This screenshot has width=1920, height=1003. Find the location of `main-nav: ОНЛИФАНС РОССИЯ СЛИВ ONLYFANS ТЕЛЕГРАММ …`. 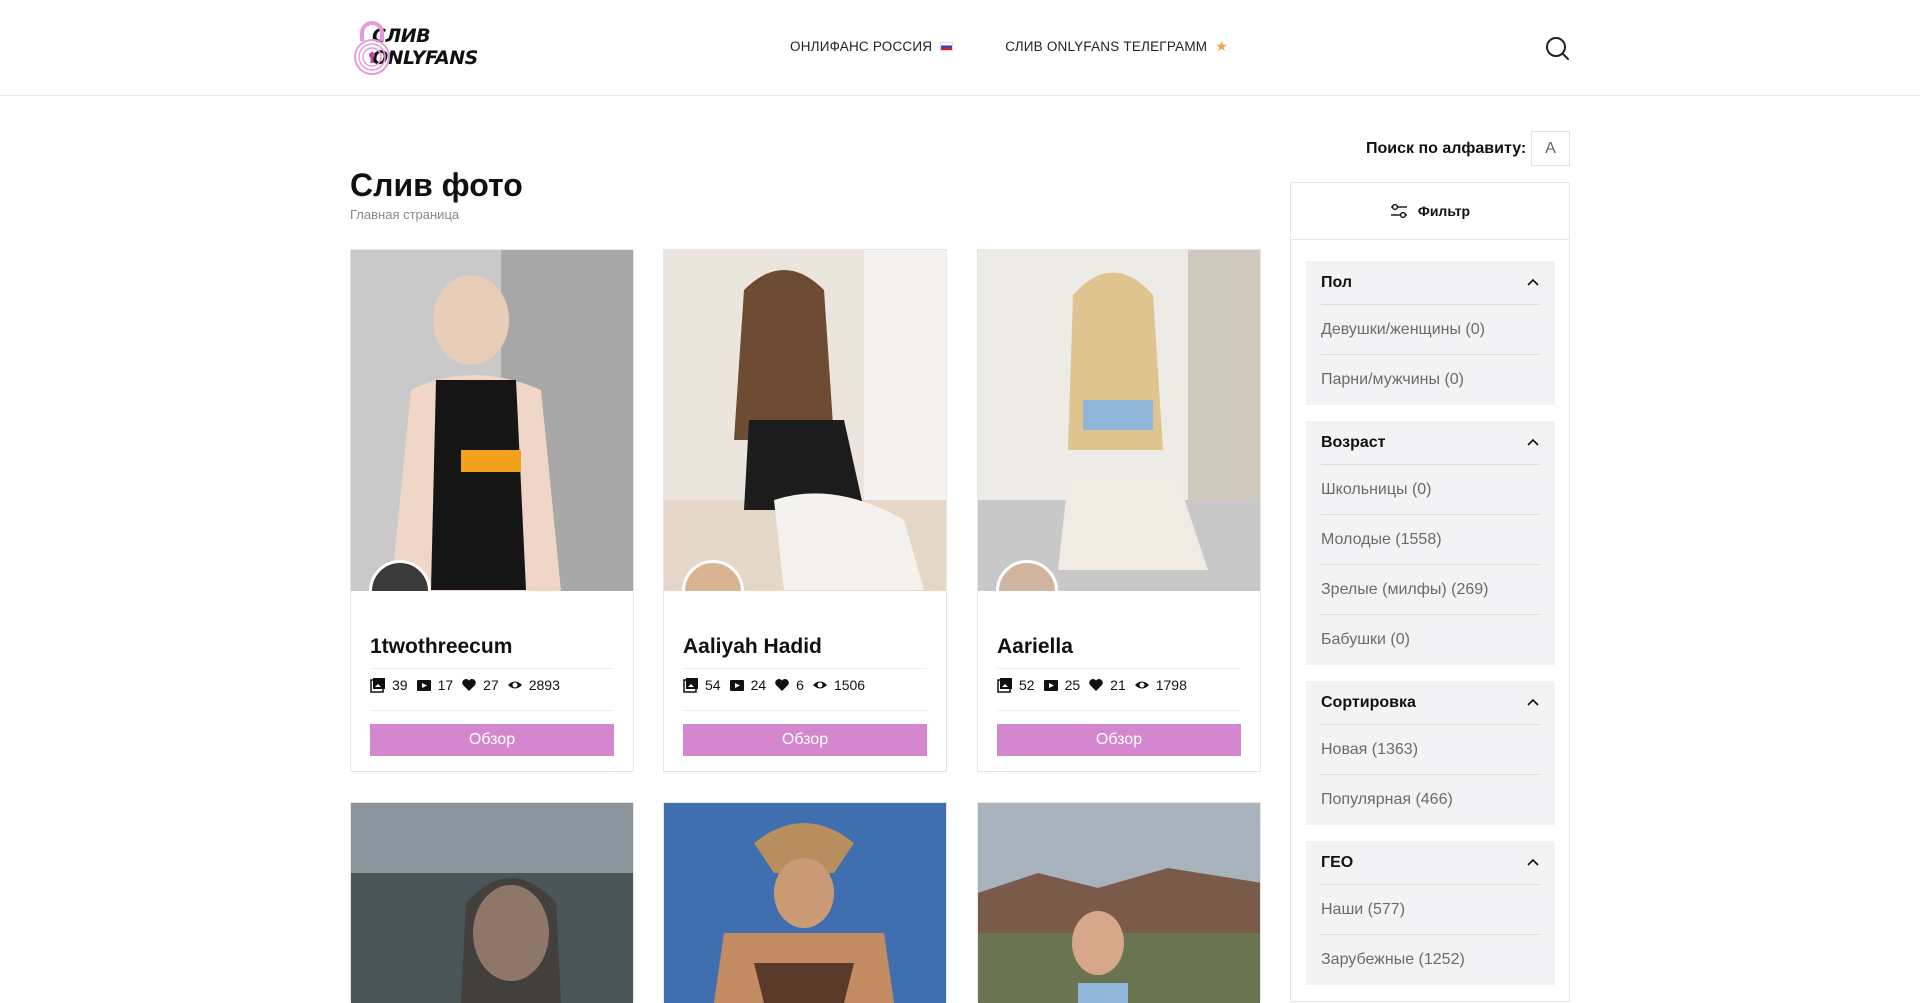

main-nav: ОНЛИФАНС РОССИЯ СЛИВ ONLYFANS ТЕЛЕГРАММ … is located at coordinates (1009, 46).